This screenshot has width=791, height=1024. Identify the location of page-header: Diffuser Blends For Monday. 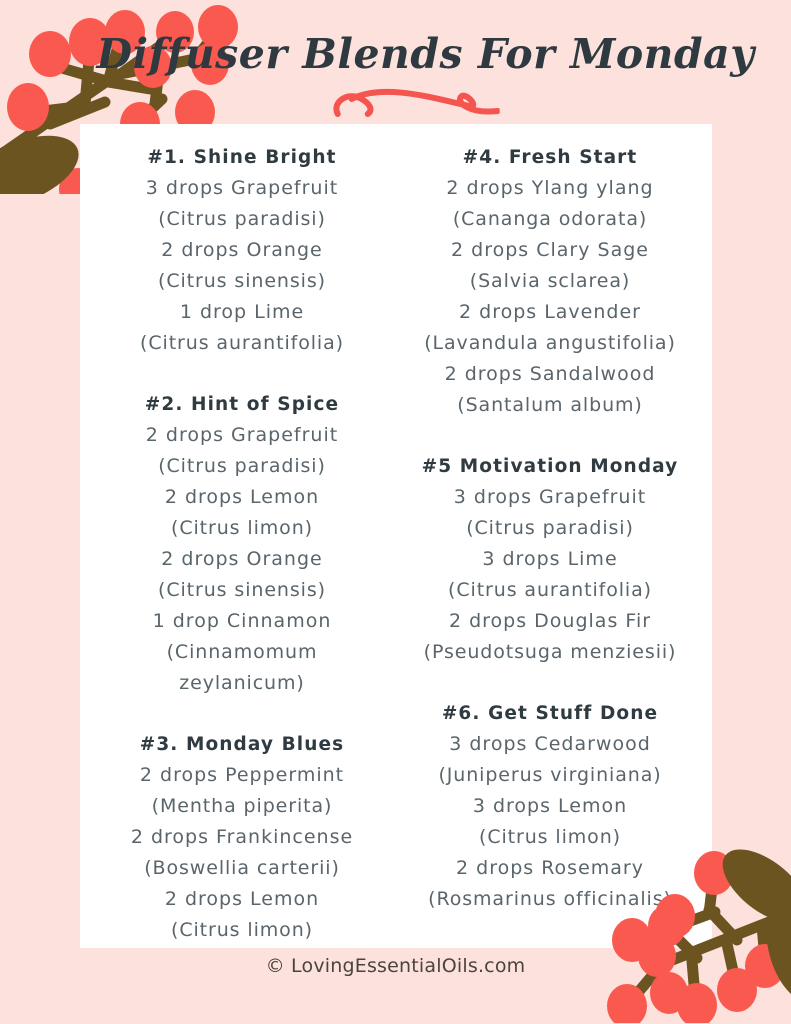
(395, 62).